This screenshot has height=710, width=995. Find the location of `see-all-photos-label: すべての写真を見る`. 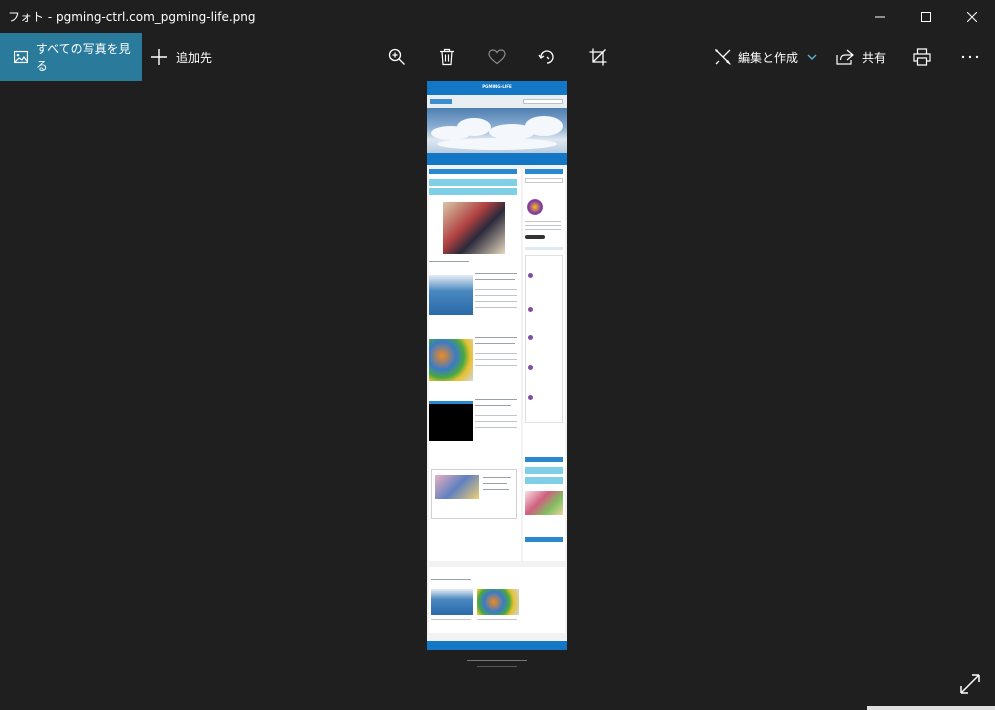

see-all-photos-label: すべての写真を見る is located at coordinates (83, 57).